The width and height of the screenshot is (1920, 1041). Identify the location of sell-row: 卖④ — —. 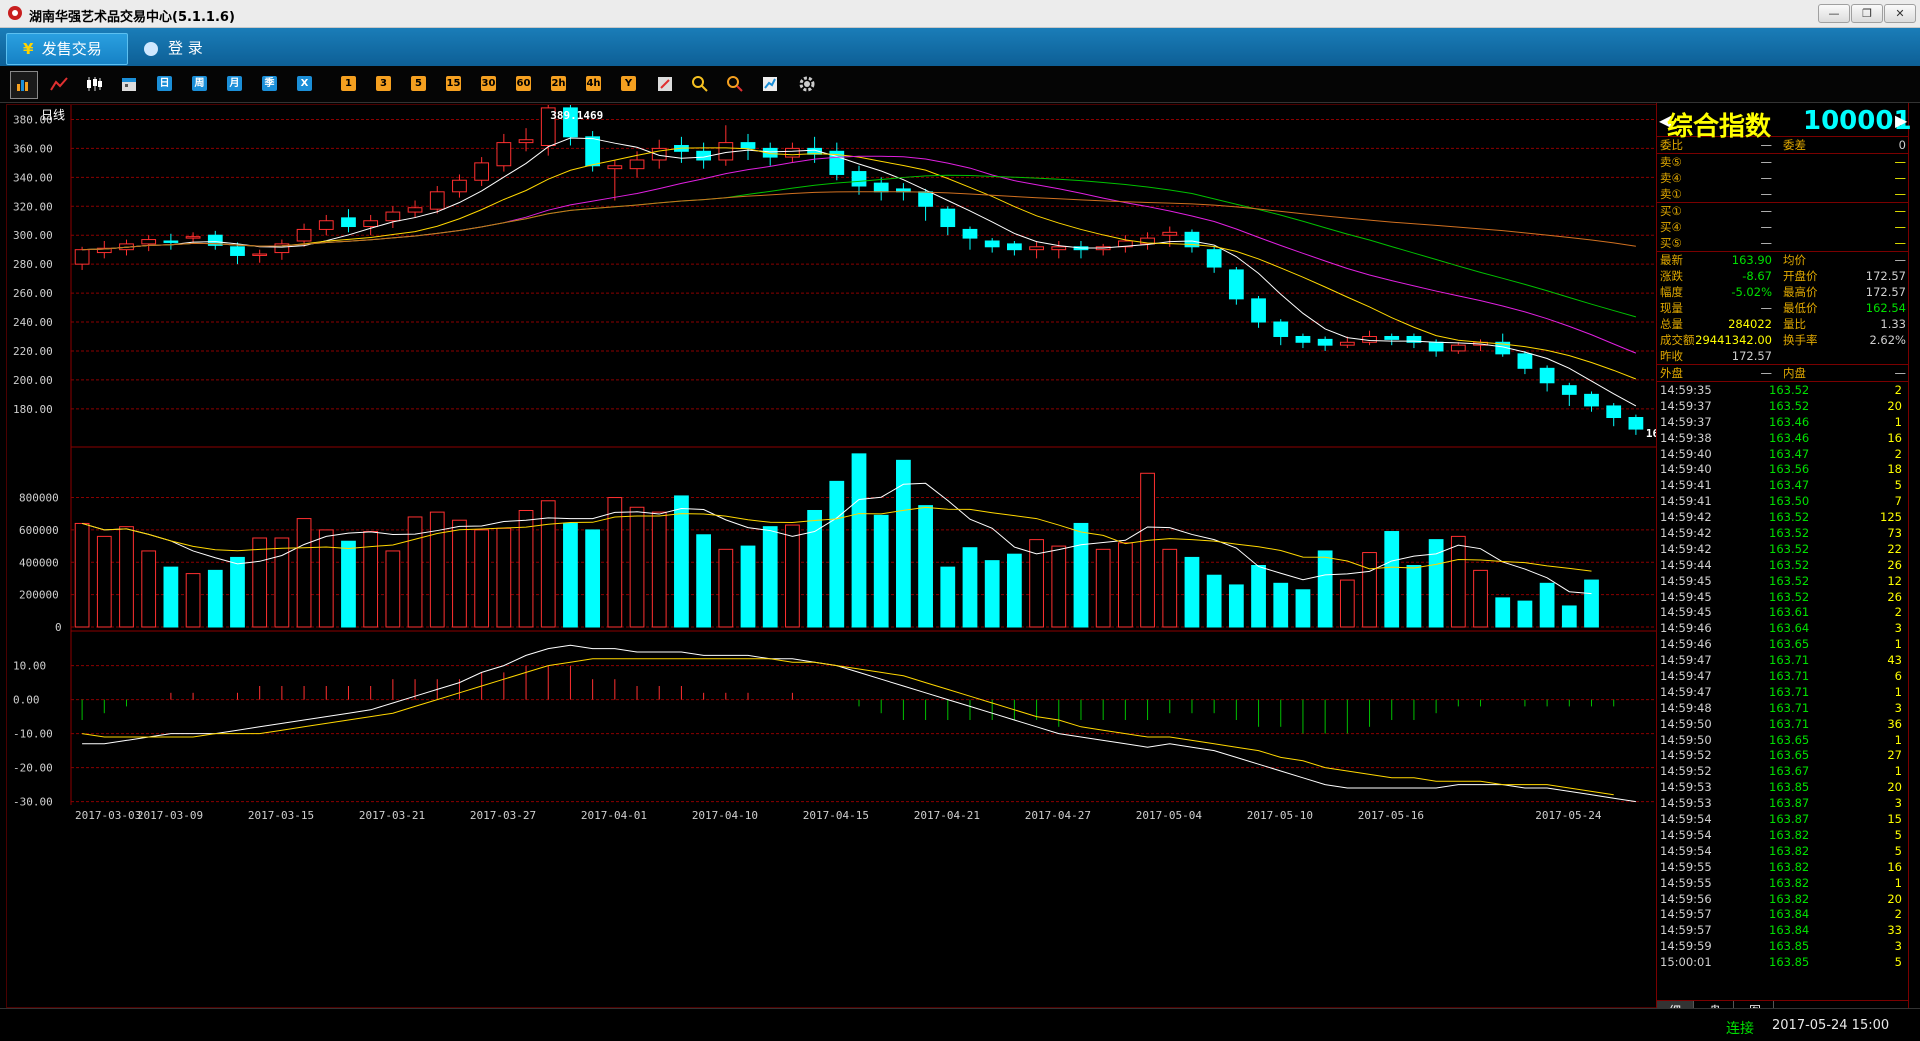
(1782, 178).